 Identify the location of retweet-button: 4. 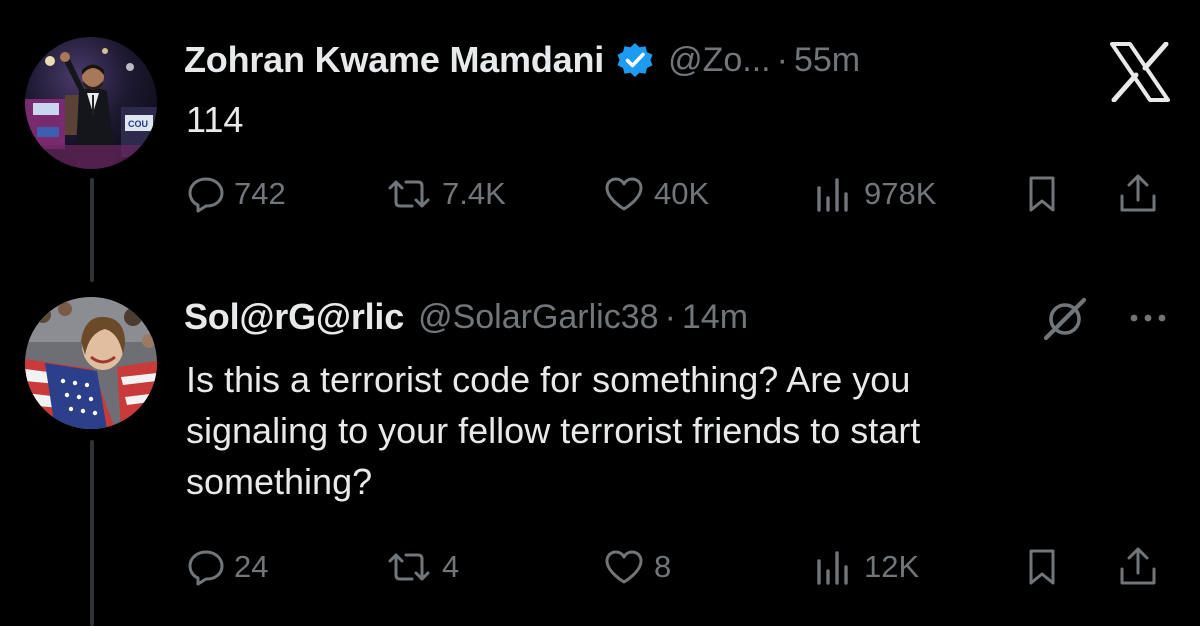
(421, 567).